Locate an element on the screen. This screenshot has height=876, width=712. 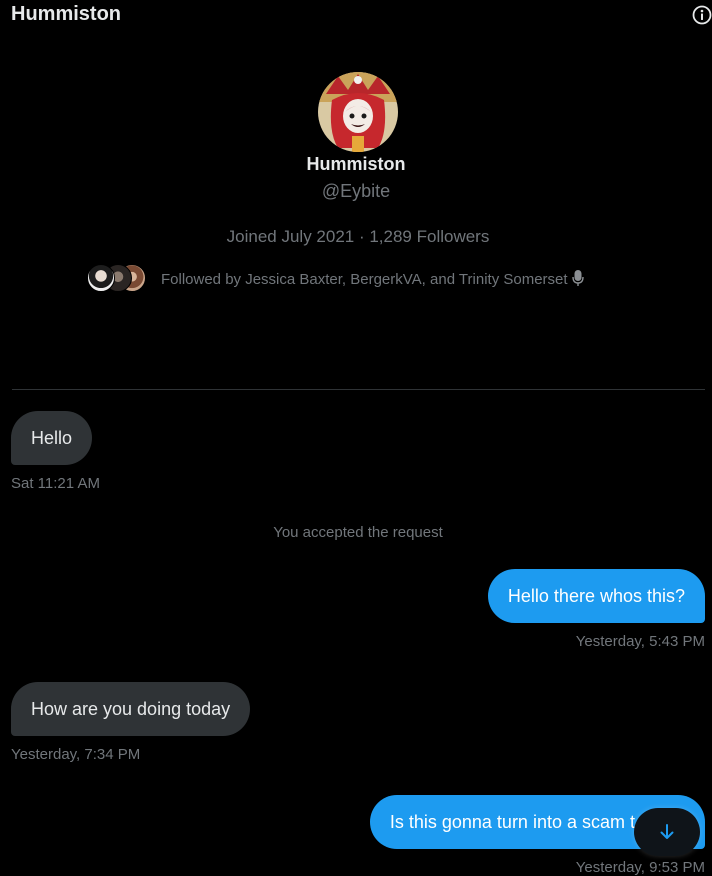
profile-name: Hummiston is located at coordinates (356, 164).